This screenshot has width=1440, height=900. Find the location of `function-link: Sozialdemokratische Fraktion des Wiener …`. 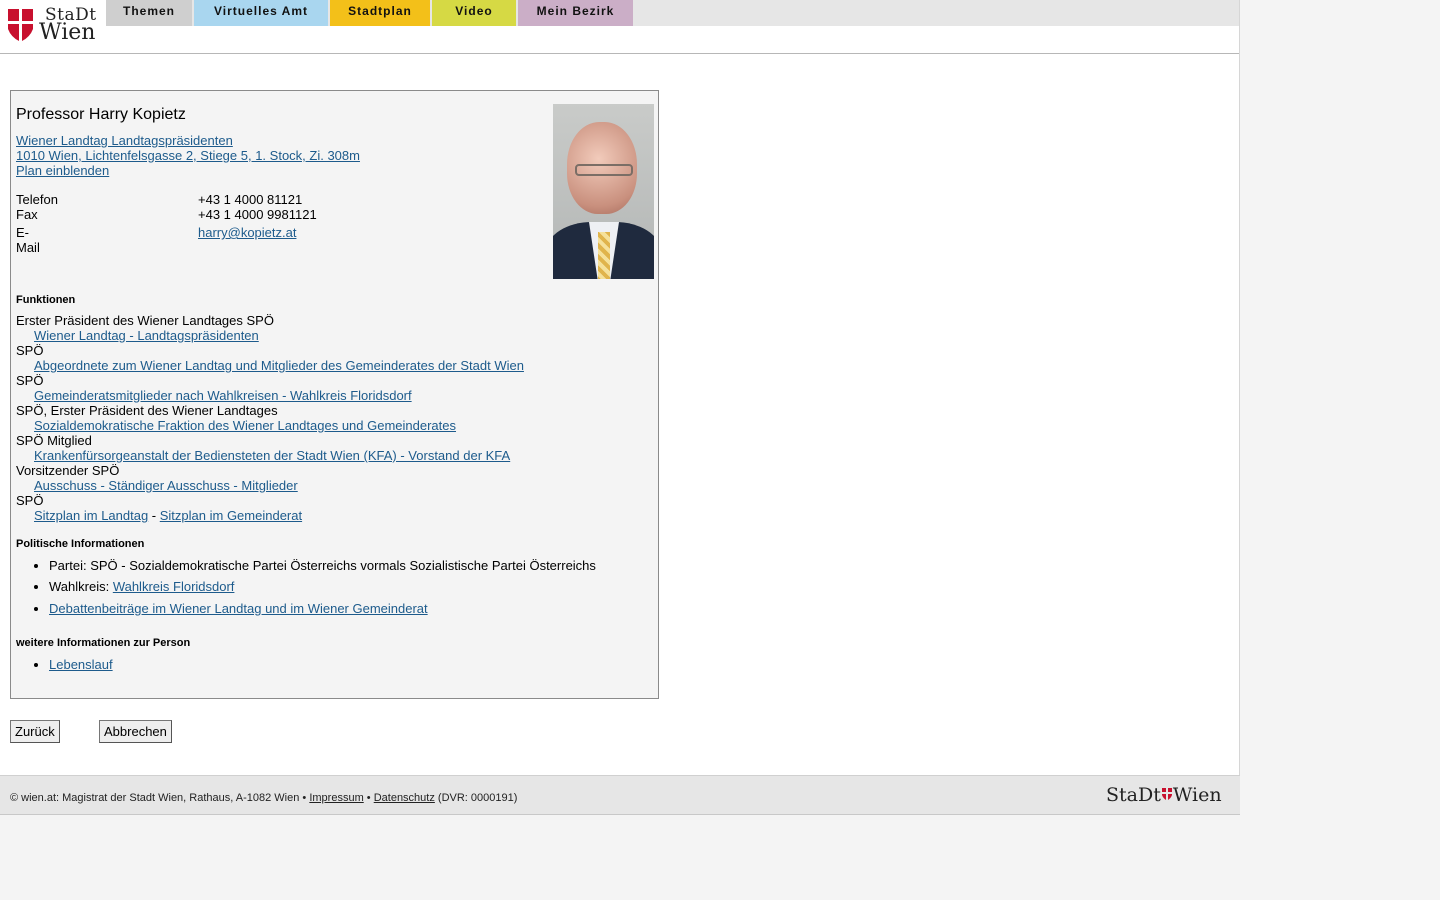

function-link: Sozialdemokratische Fraktion des Wiener … is located at coordinates (270, 425).